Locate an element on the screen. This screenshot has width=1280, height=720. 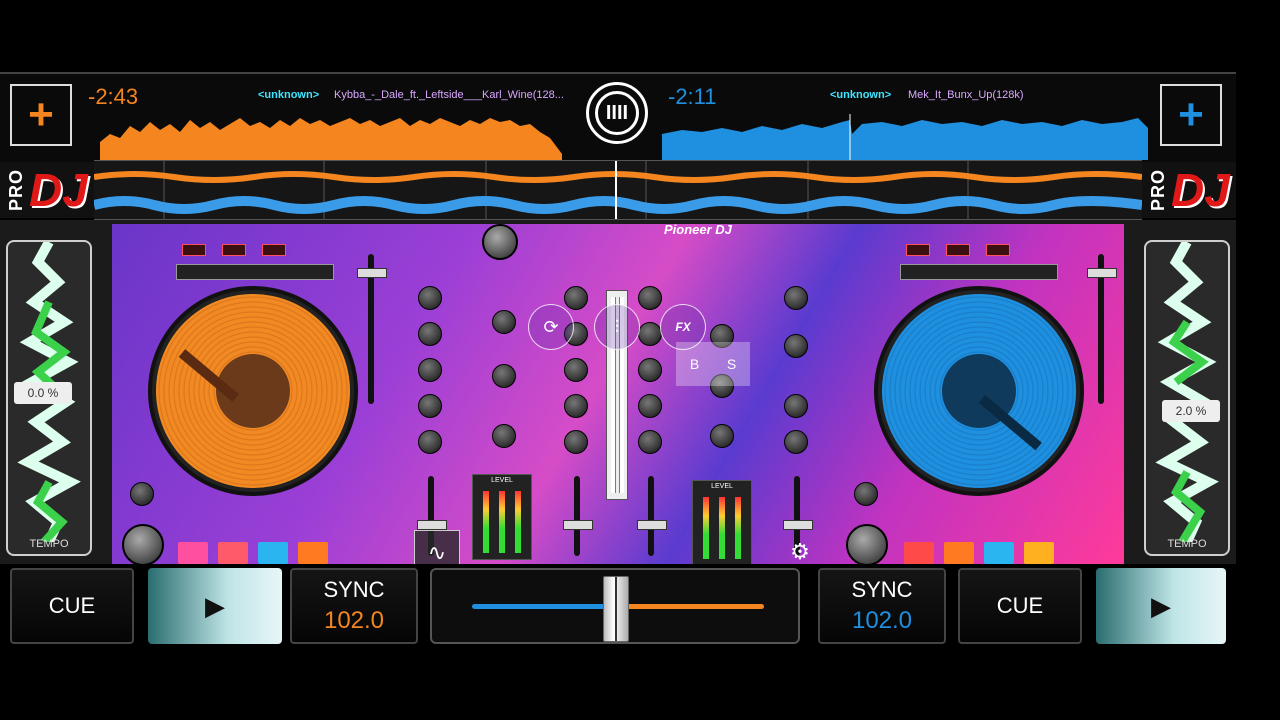
ch1-volume-cap is located at coordinates (432, 525).